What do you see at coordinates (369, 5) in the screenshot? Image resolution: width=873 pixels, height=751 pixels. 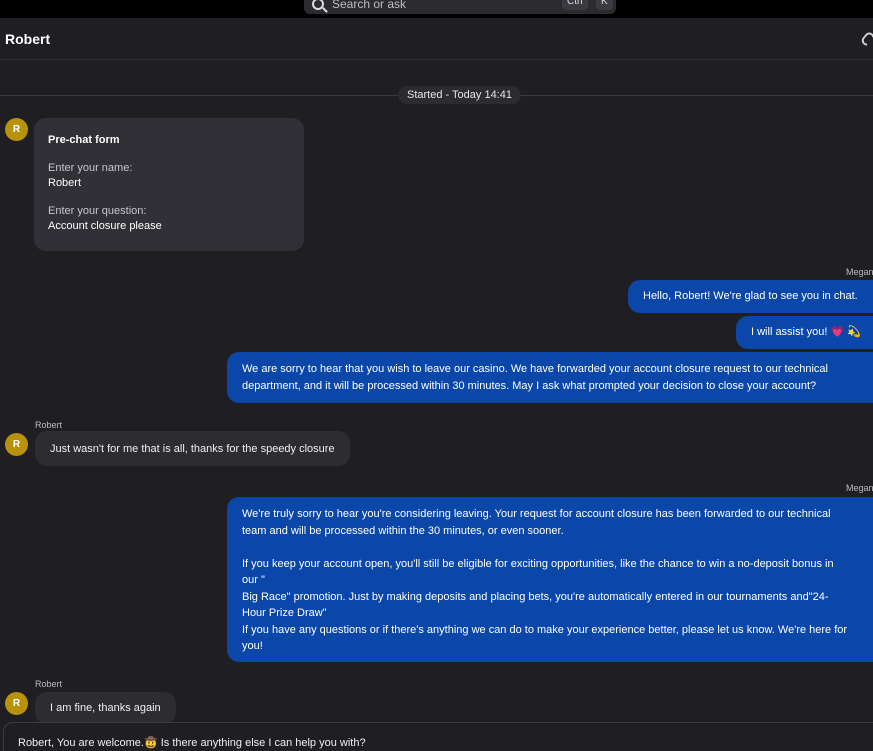 I see `search-placeholder: Search or ask` at bounding box center [369, 5].